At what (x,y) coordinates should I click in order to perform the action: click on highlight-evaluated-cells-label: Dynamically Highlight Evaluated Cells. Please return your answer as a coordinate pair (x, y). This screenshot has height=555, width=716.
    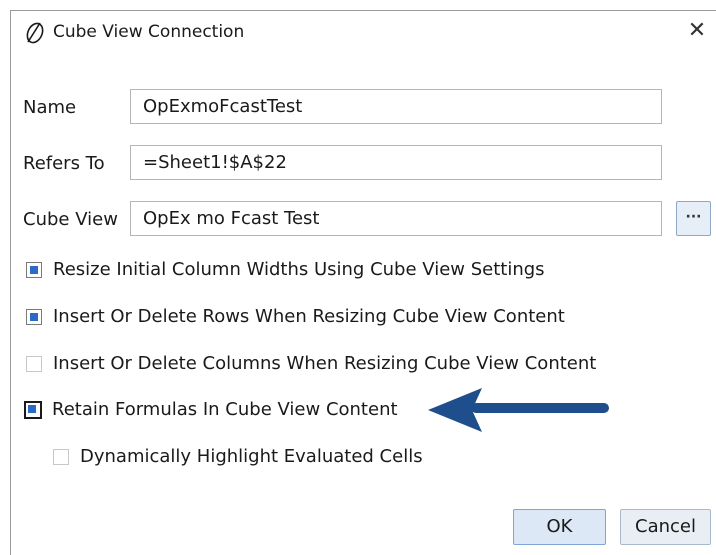
    Looking at the image, I should click on (251, 456).